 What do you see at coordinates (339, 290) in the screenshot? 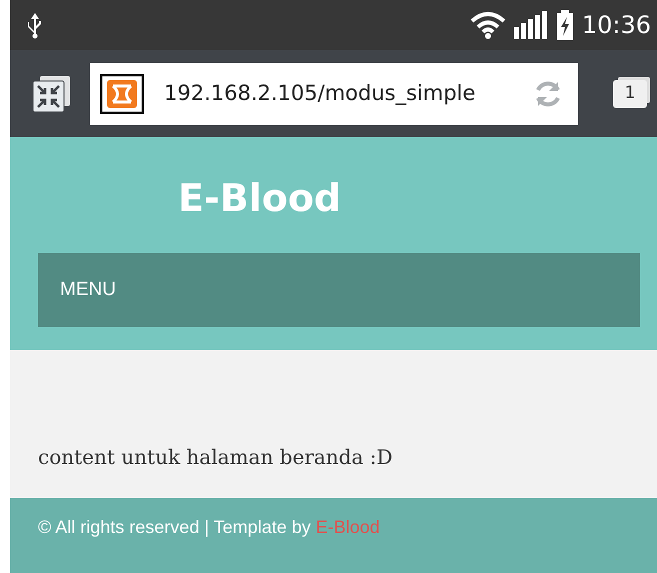
I see `menu-button: MENU` at bounding box center [339, 290].